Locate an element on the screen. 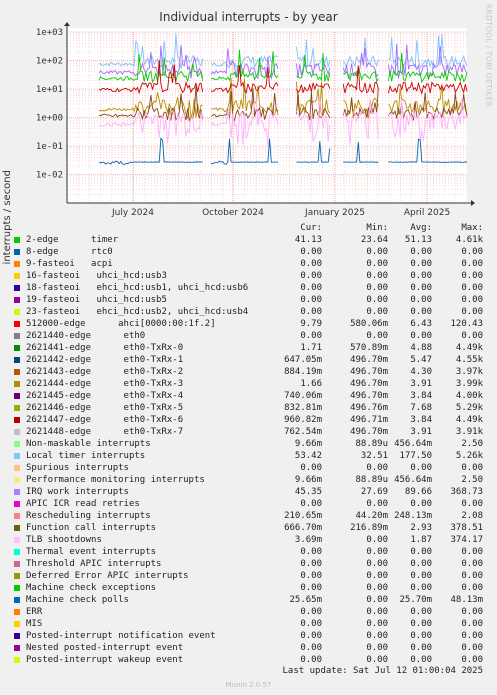 The image size is (497, 695). legend-label: 23-fasteoi ehci_hcd:usb2, uhci_hcd:usb4 is located at coordinates (137, 312).